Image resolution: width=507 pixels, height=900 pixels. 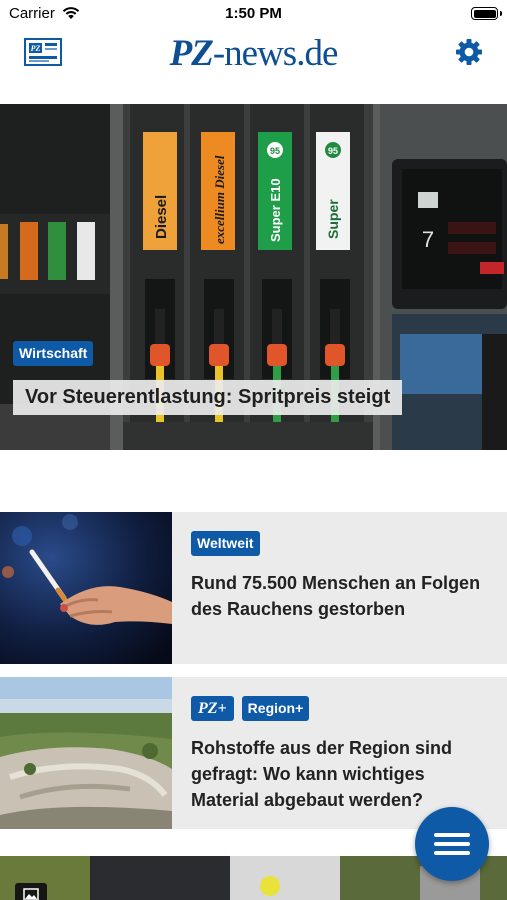 I want to click on menu-fab-button, so click(x=452, y=844).